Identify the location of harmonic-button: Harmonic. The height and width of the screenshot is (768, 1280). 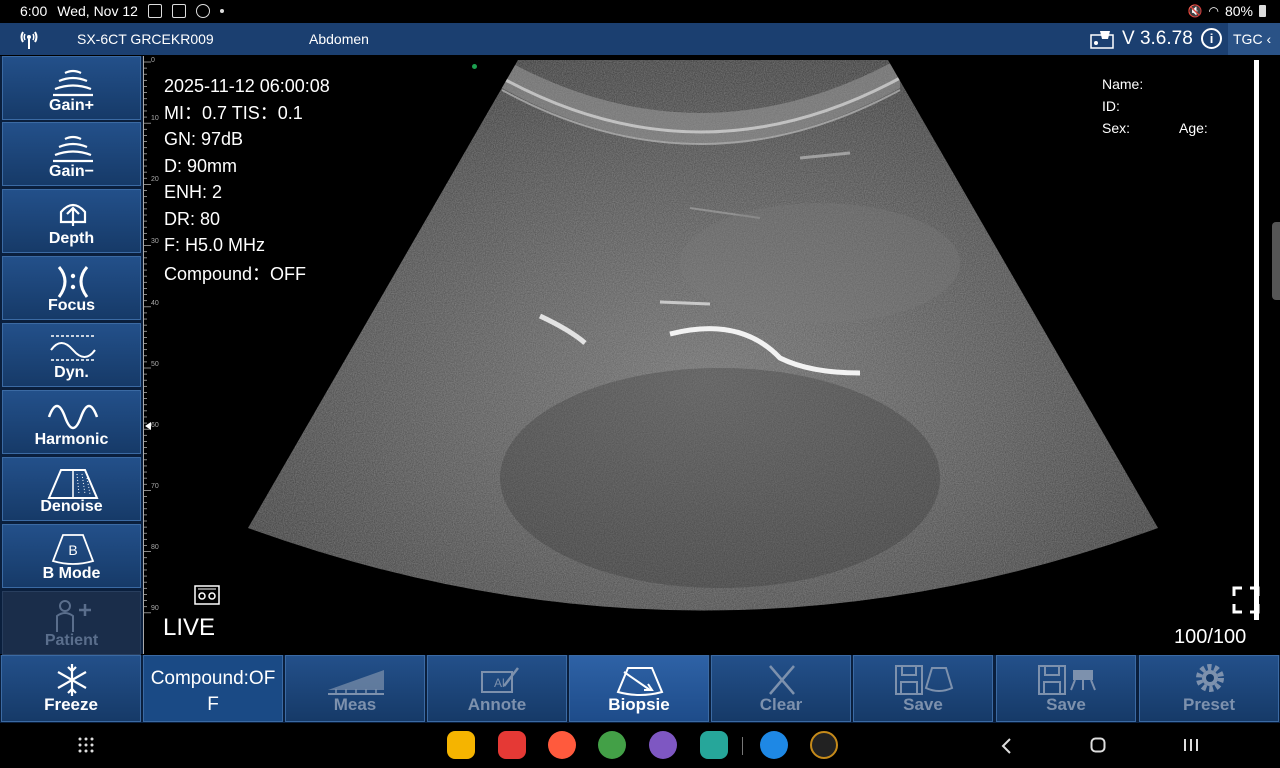
(71, 422).